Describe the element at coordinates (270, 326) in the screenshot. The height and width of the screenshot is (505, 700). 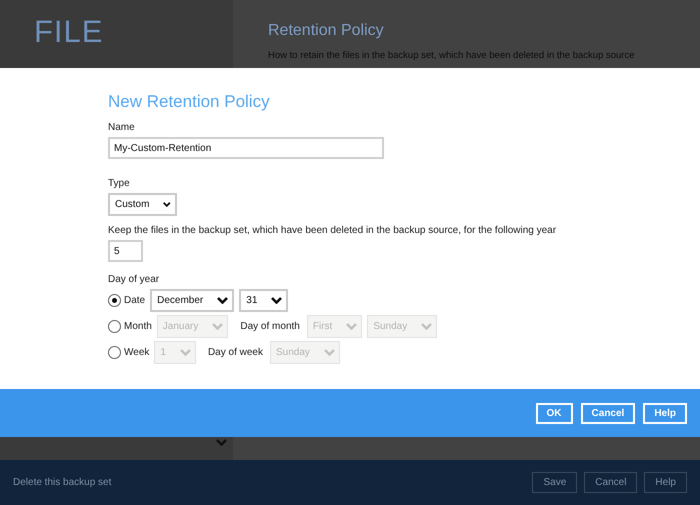
I see `field-label: Day of month` at that location.